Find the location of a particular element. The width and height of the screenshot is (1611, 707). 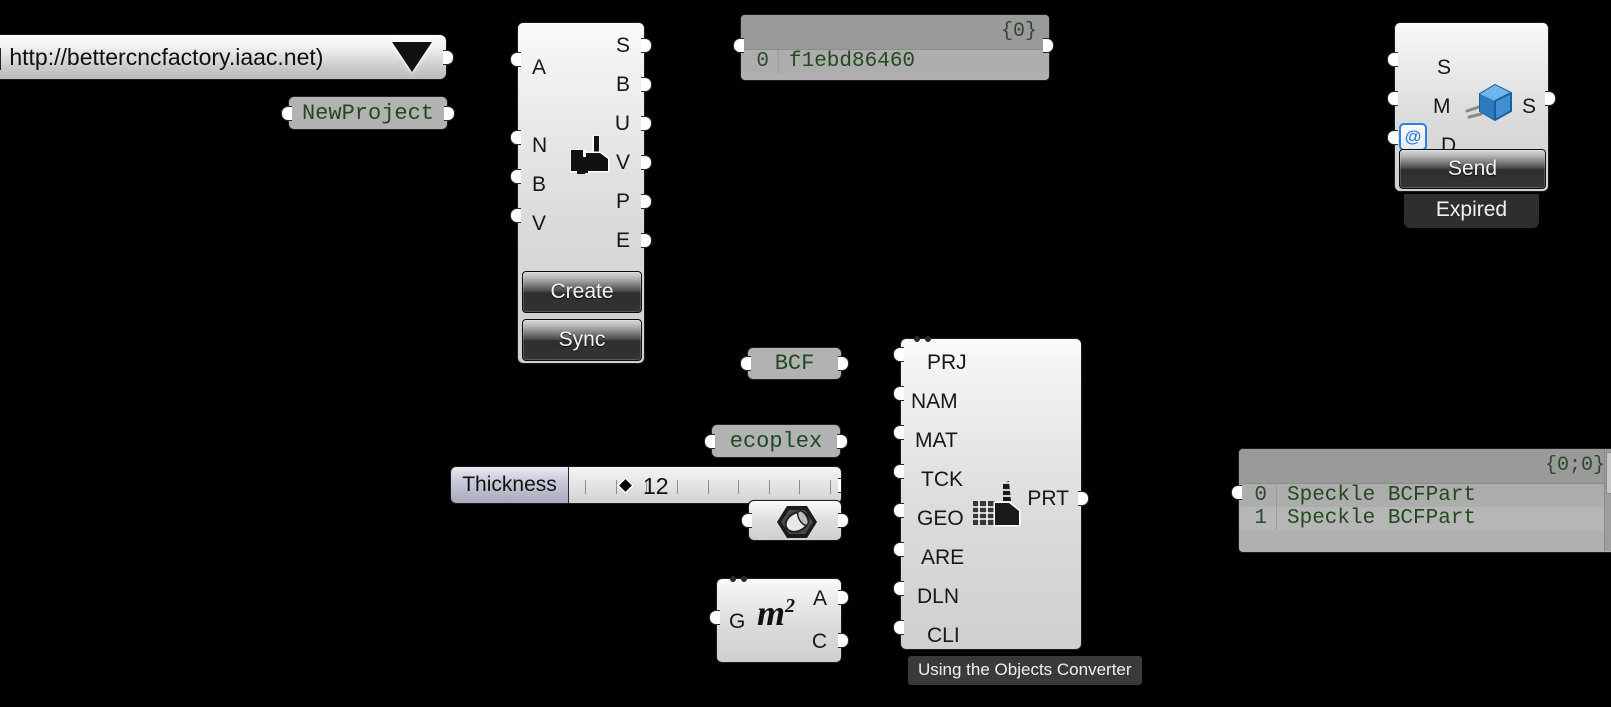

thickness-slider-value: 12 is located at coordinates (656, 486).